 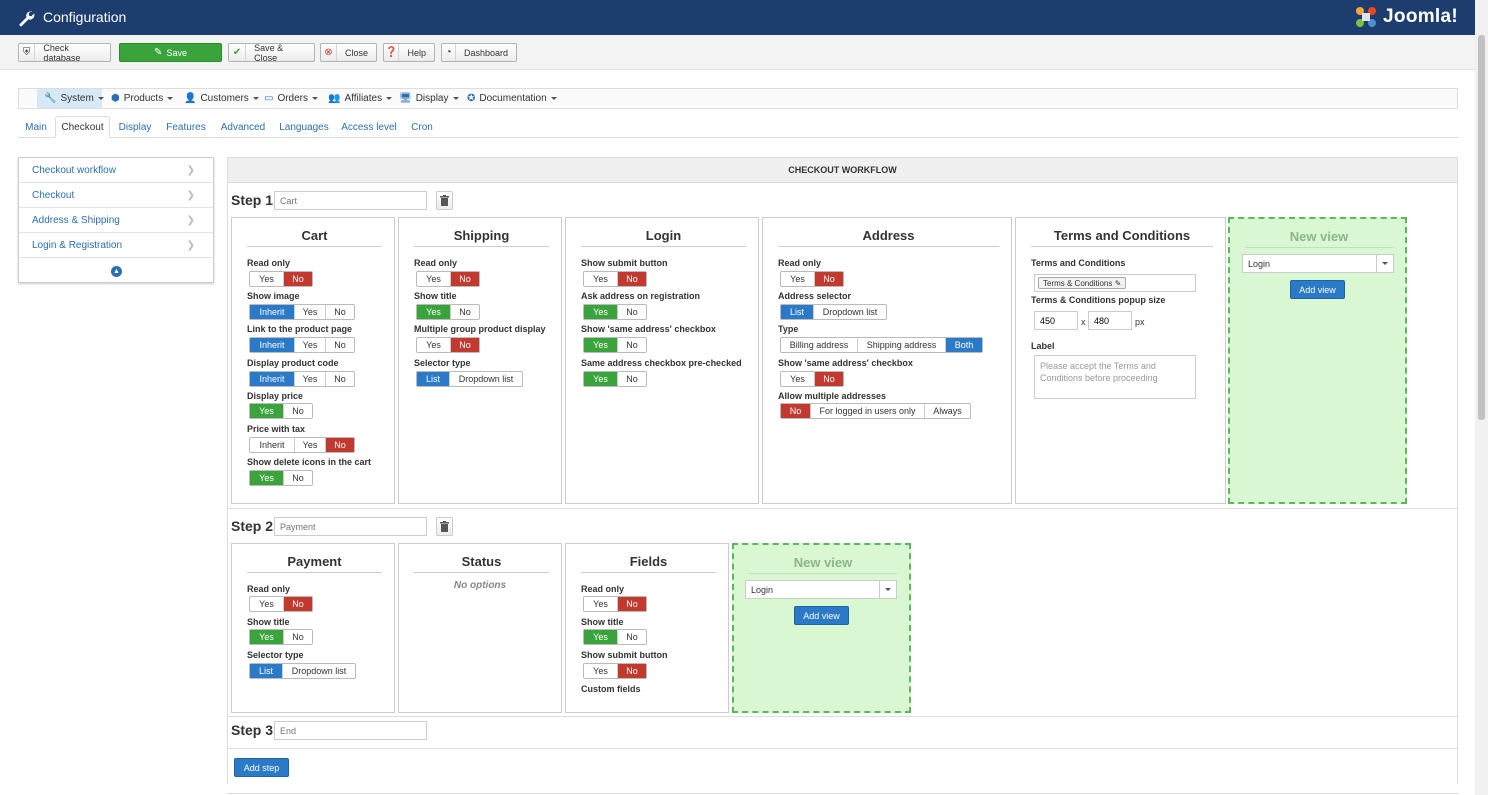 What do you see at coordinates (70, 98) in the screenshot?
I see `menu-system: 🔧 System` at bounding box center [70, 98].